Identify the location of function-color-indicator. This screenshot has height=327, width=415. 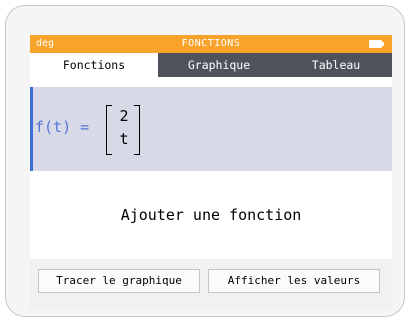
(31, 129).